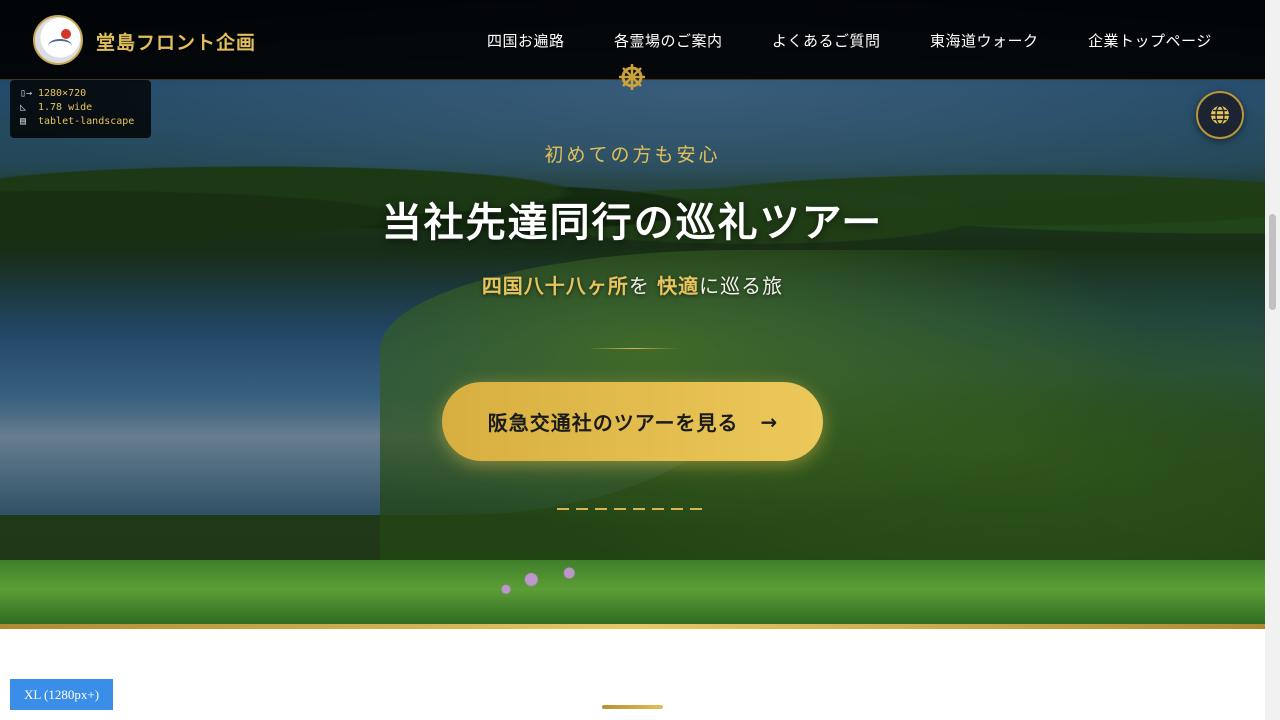 This screenshot has width=1280, height=720. Describe the element at coordinates (62, 93) in the screenshot. I see `viewport-size: 1280×720` at that location.